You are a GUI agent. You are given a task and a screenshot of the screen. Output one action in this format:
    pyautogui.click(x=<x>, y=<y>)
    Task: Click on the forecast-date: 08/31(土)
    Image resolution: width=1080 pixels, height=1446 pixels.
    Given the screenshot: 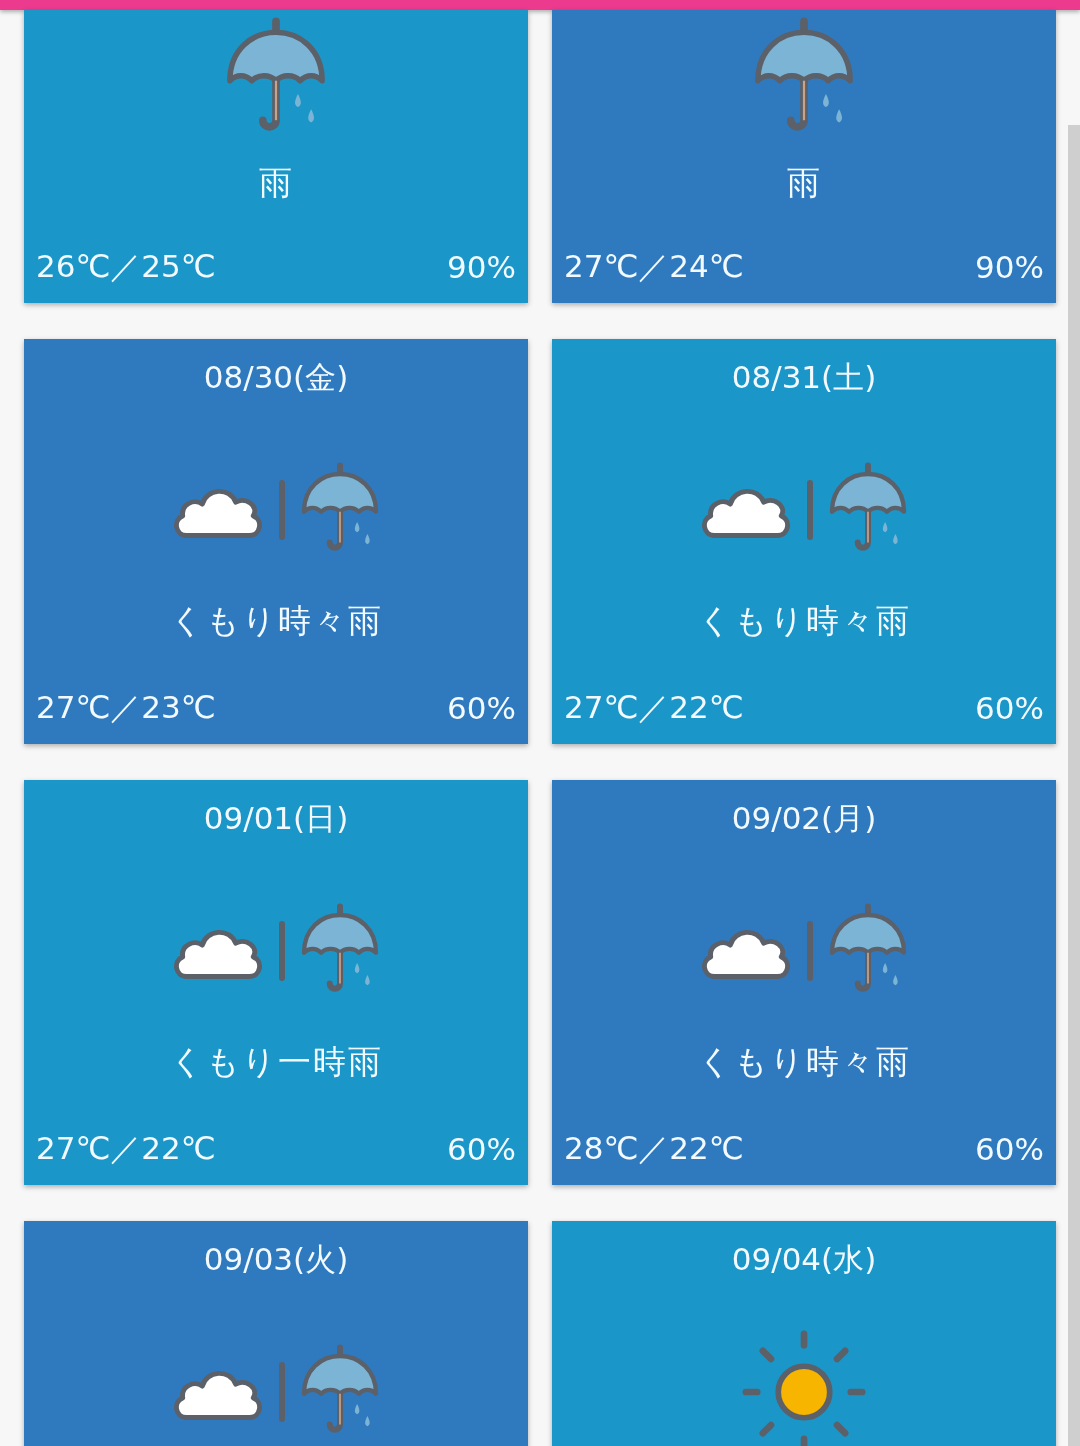 What is the action you would take?
    pyautogui.click(x=804, y=377)
    